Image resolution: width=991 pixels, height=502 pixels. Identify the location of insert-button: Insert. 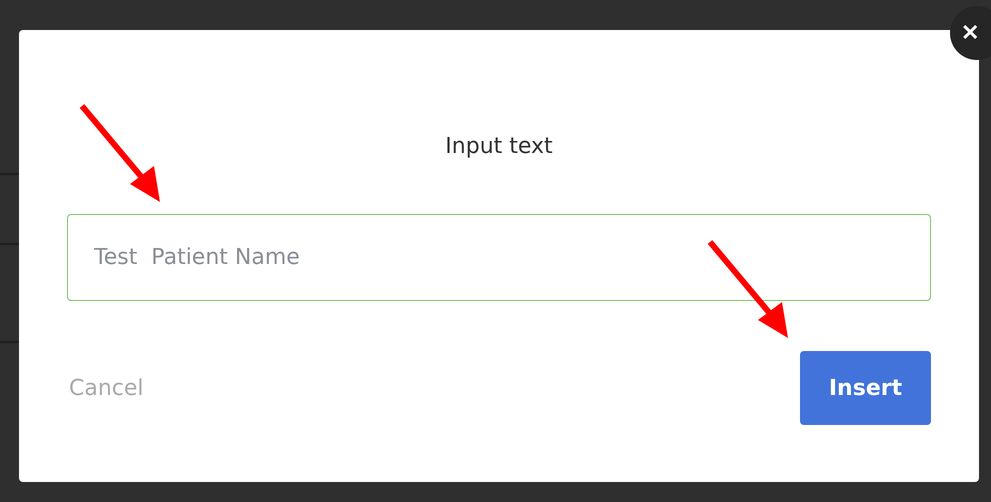
(865, 388).